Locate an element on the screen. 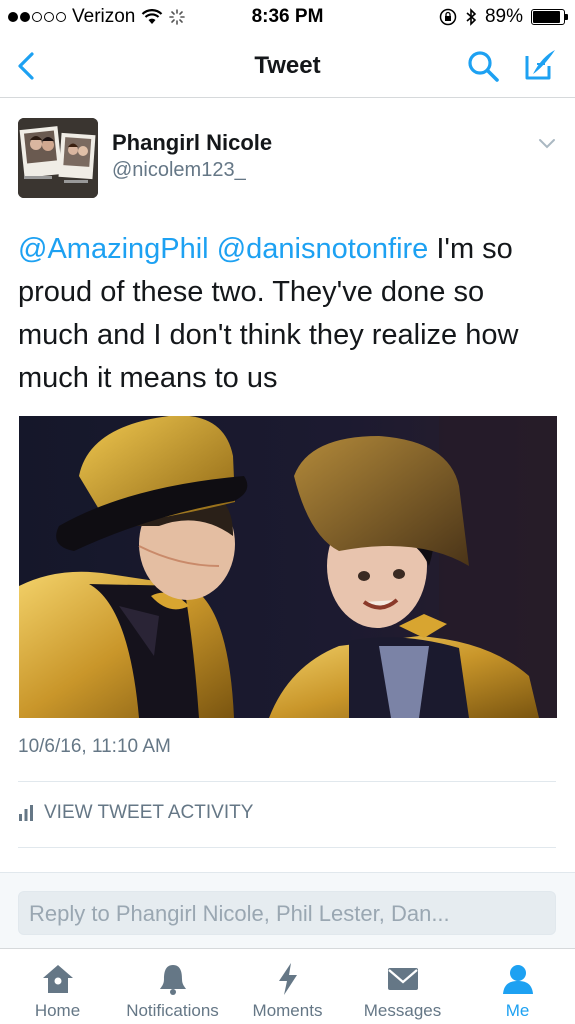 The image size is (575, 1024). envelope-icon is located at coordinates (402, 979).